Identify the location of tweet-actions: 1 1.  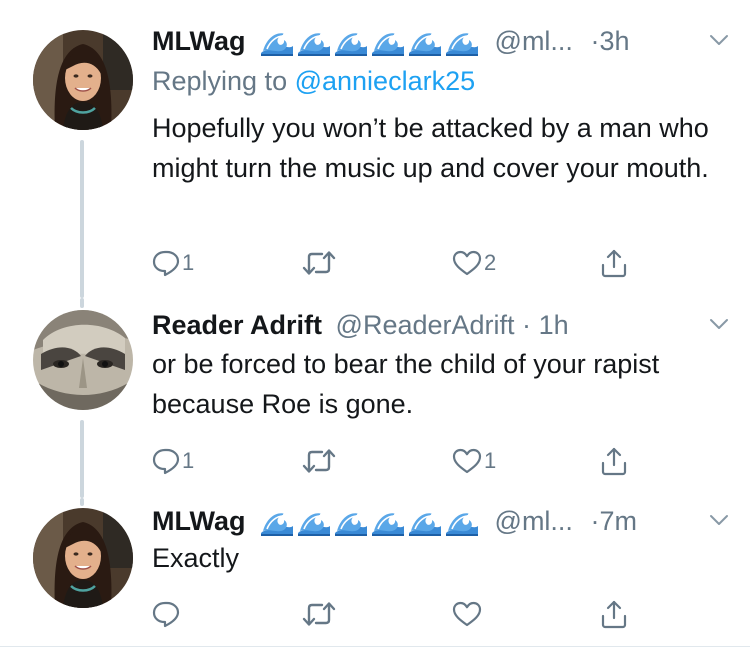
(397, 461).